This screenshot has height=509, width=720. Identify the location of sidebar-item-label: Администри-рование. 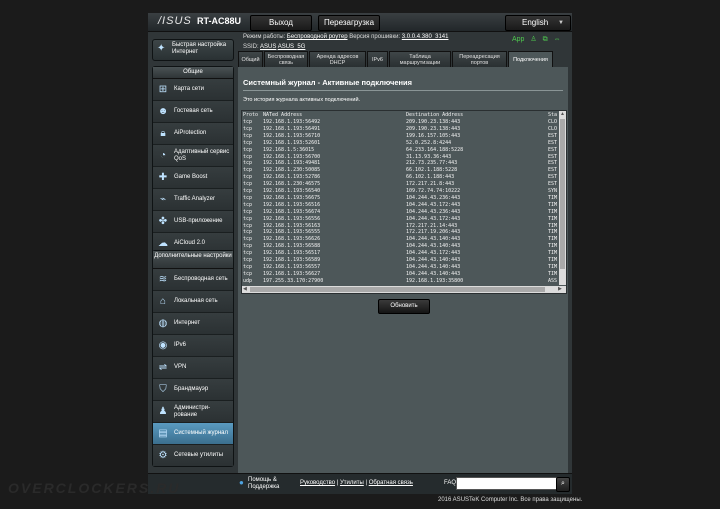
(192, 411).